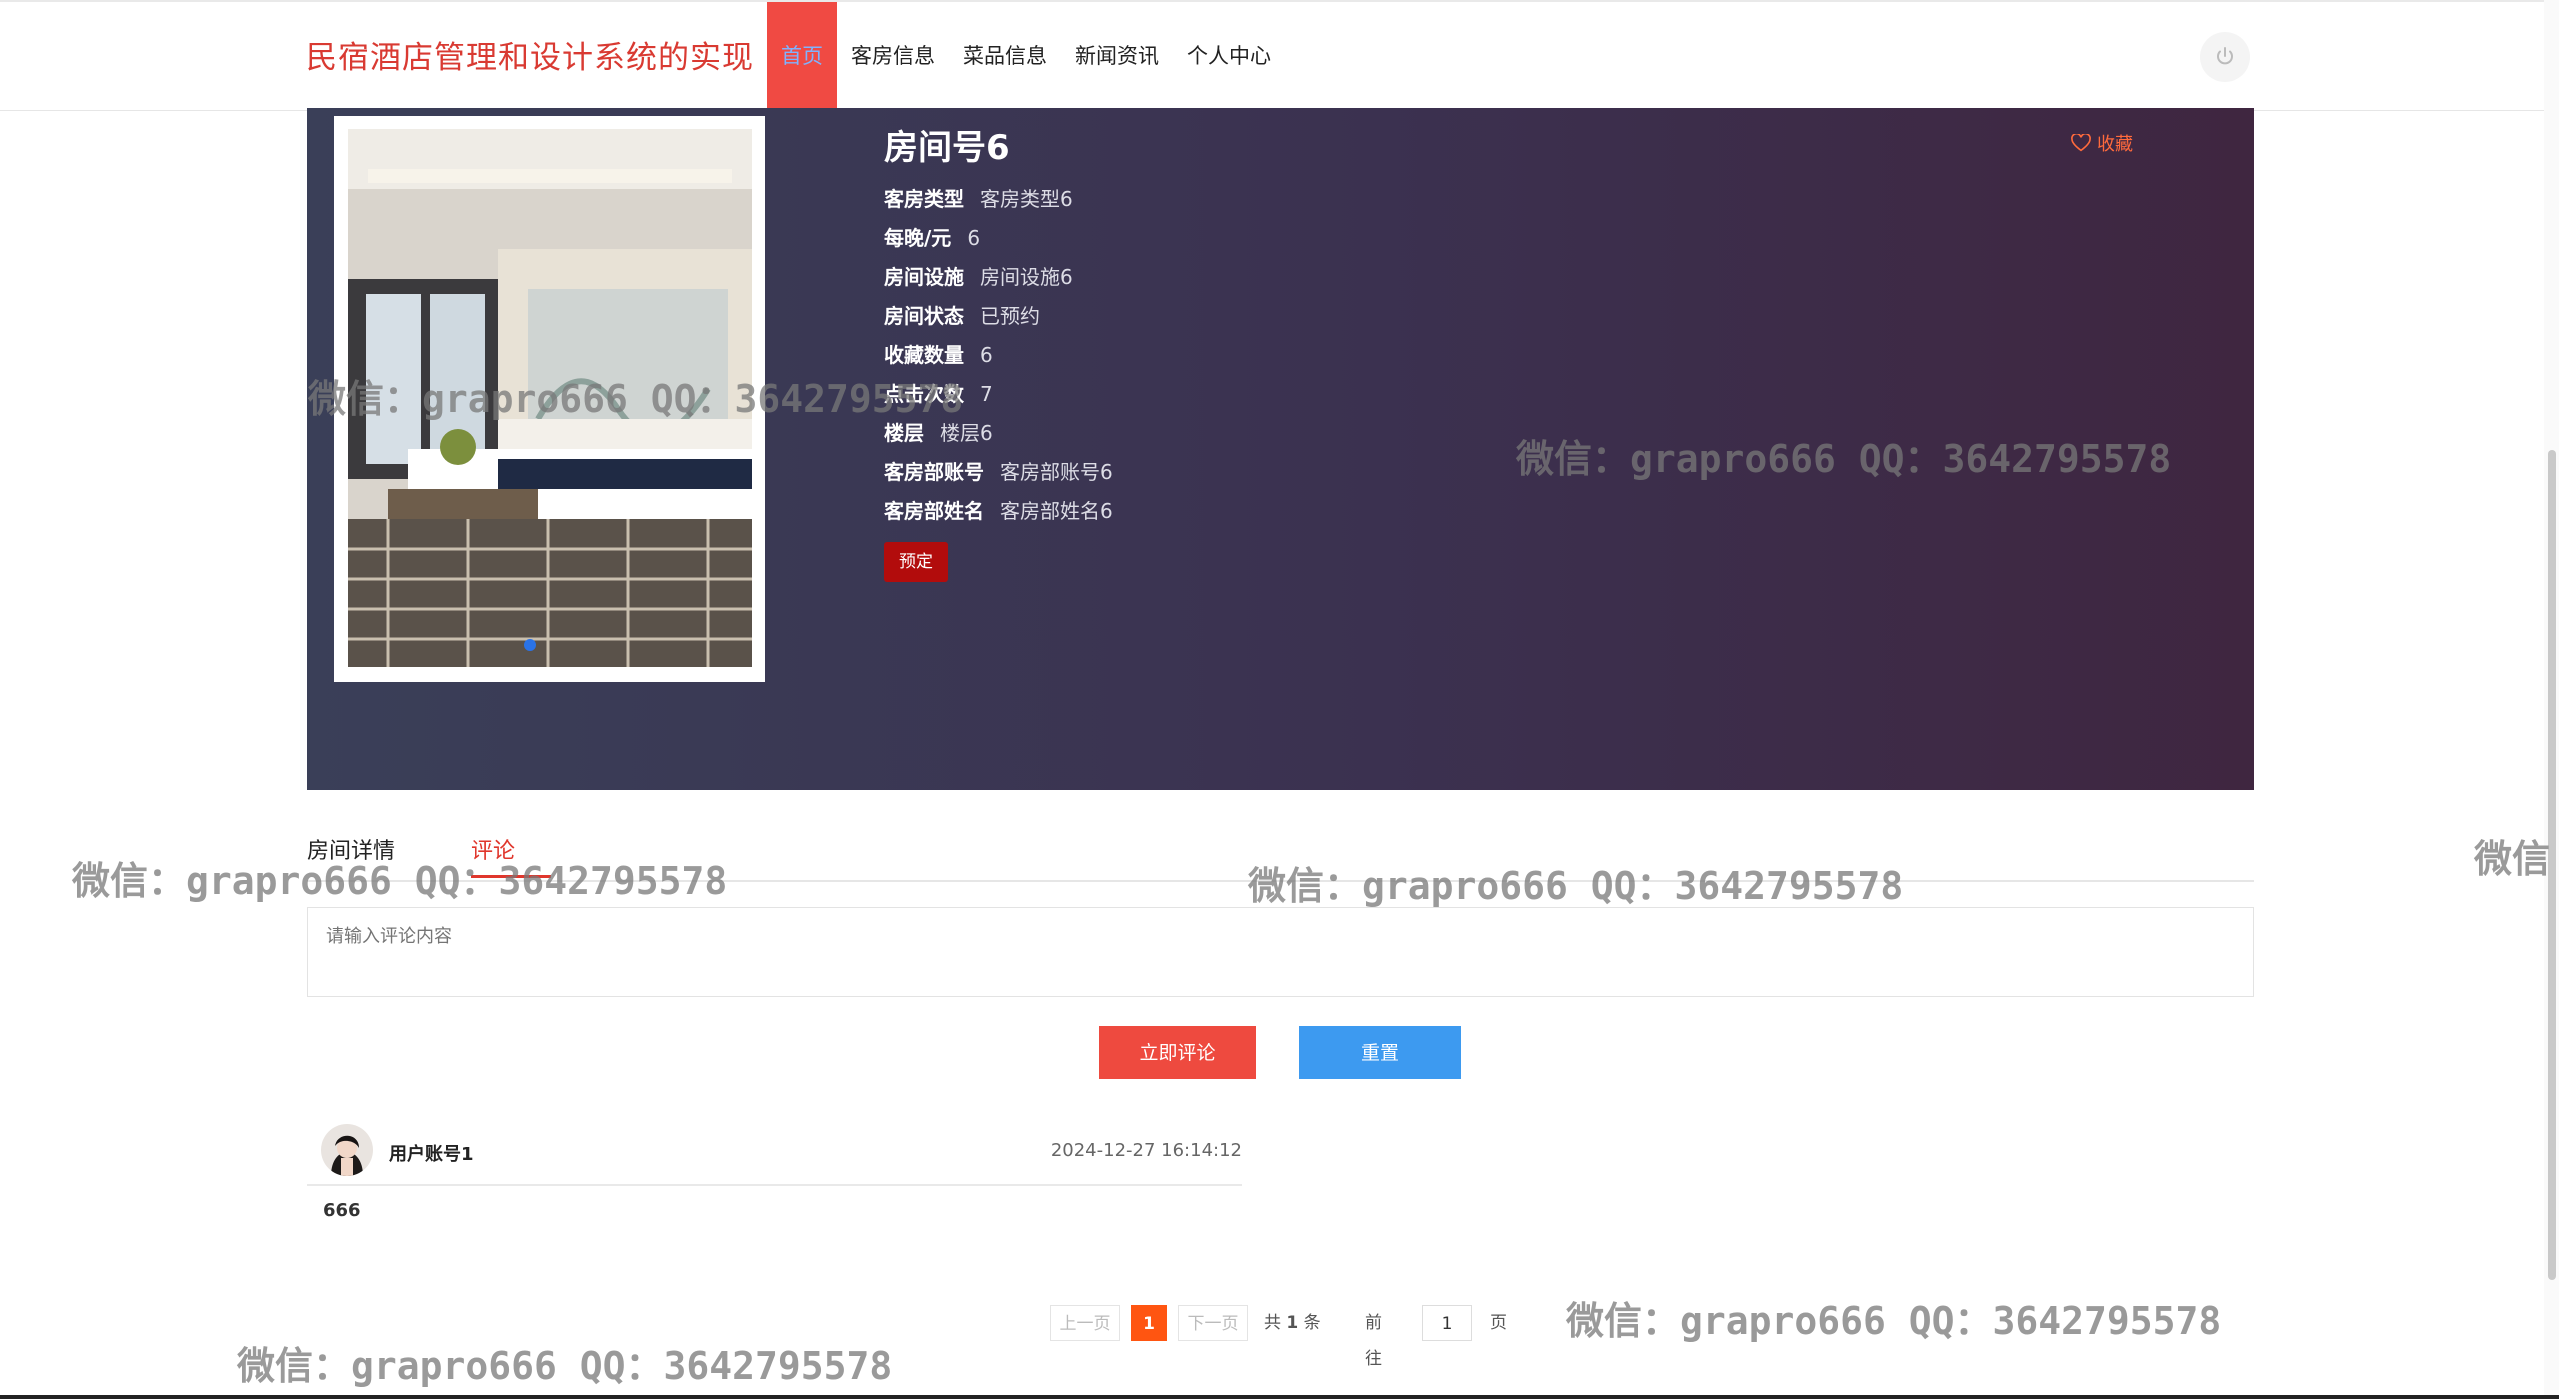 The height and width of the screenshot is (1399, 2559). I want to click on total-count: 共 1 条, so click(1292, 1323).